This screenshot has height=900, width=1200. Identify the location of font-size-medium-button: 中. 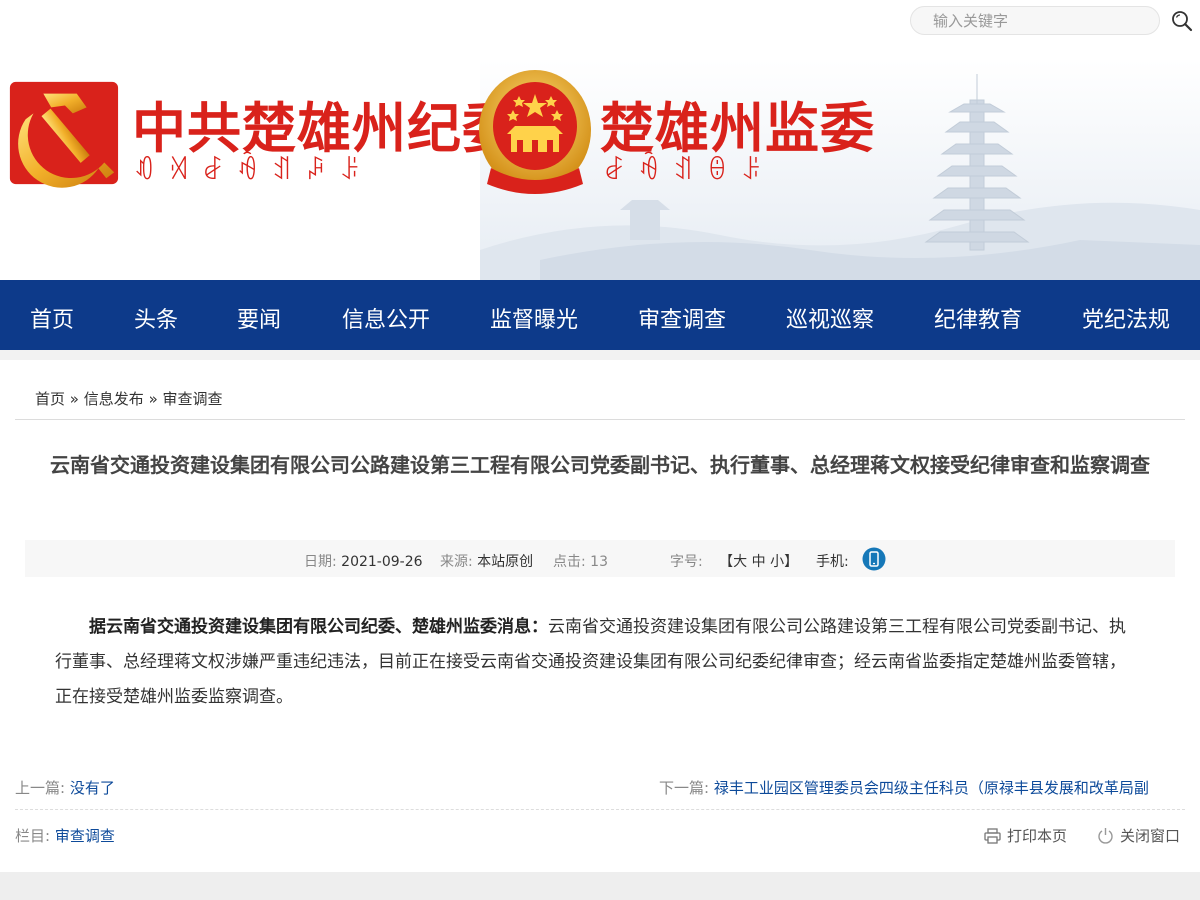
(759, 562).